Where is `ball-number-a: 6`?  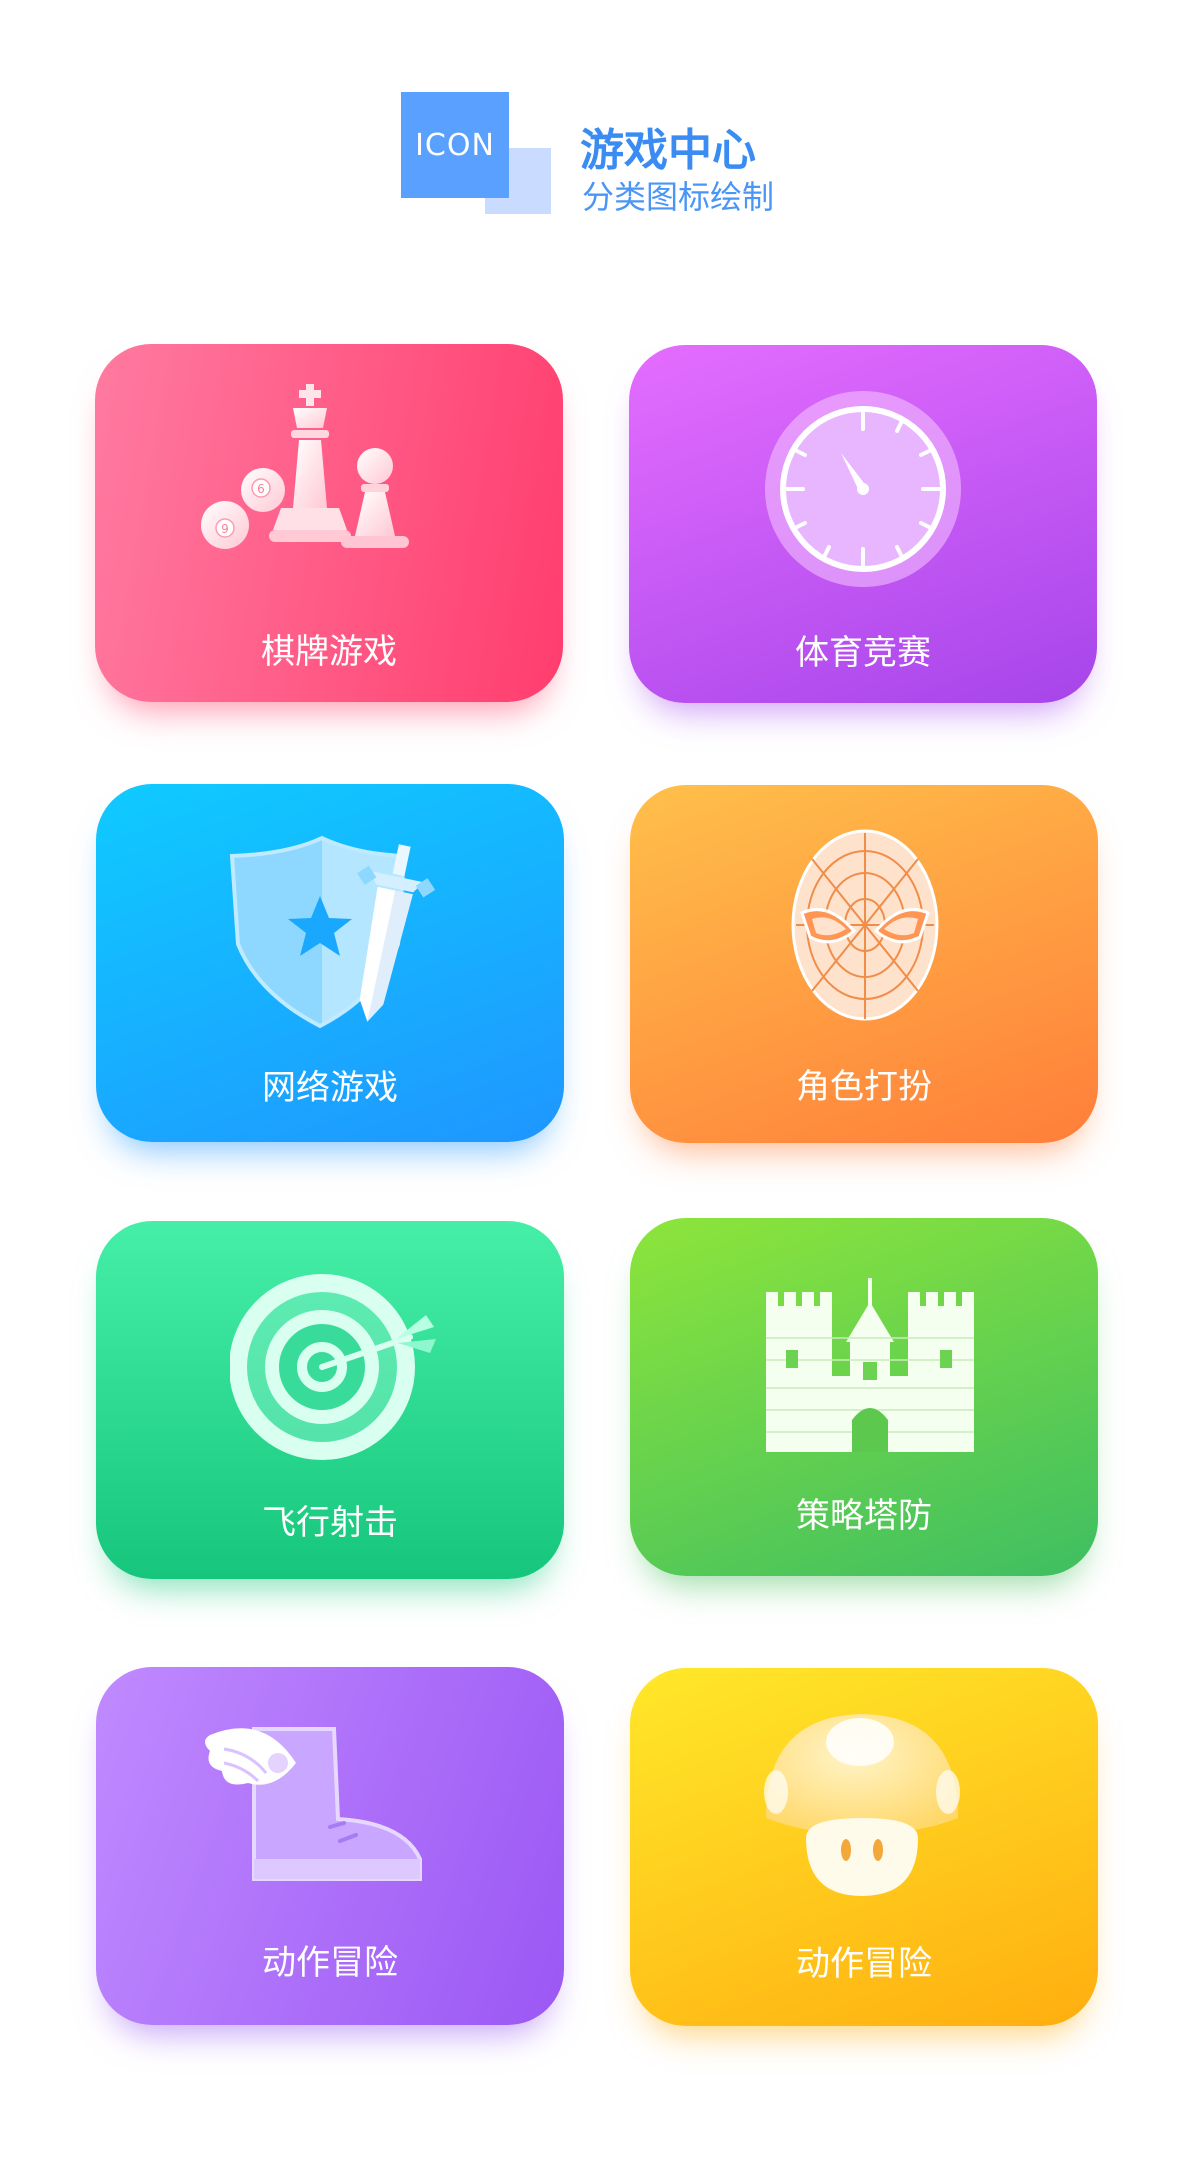
ball-number-a: 6 is located at coordinates (261, 489).